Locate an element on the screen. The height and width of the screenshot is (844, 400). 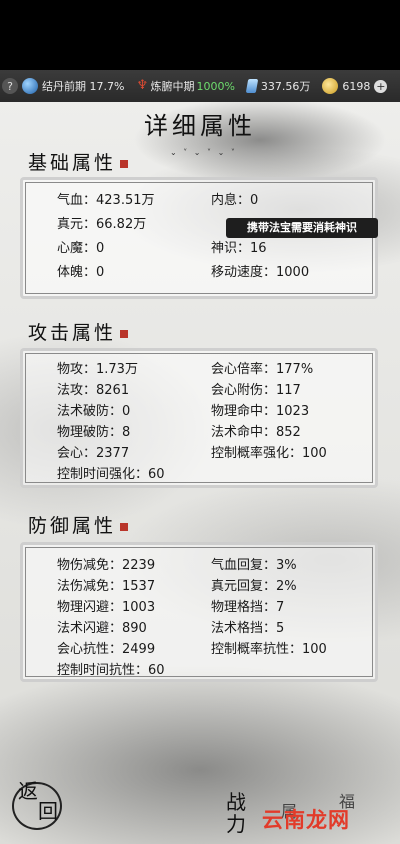
basic-section-title: 基础属性 is located at coordinates (78, 161).